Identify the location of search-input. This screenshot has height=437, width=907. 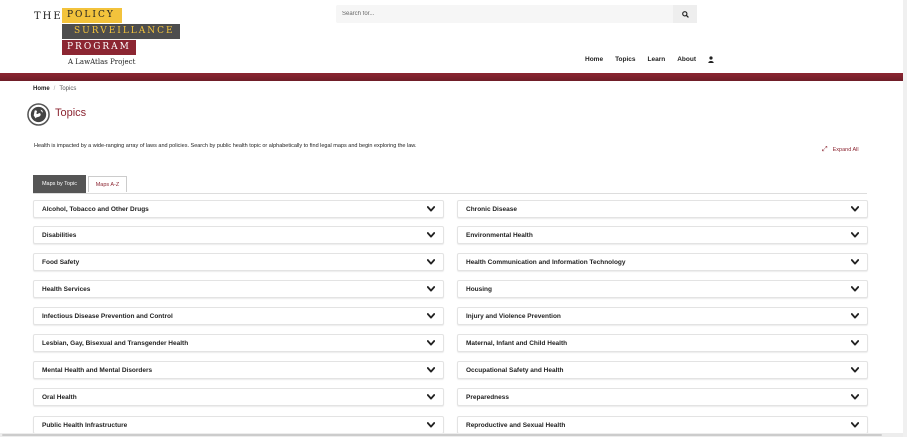
(504, 14).